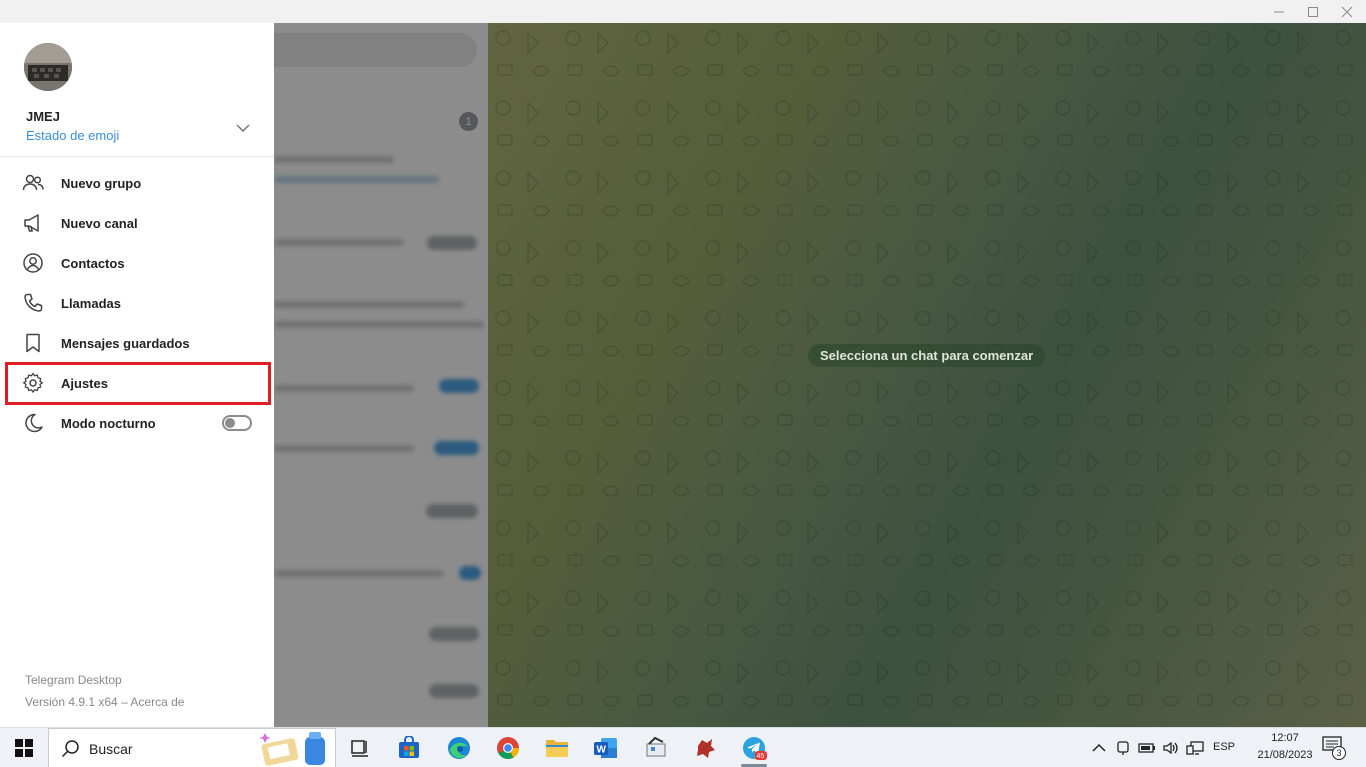 Image resolution: width=1366 pixels, height=767 pixels. I want to click on app-name: Telegram Desktop, so click(73, 680).